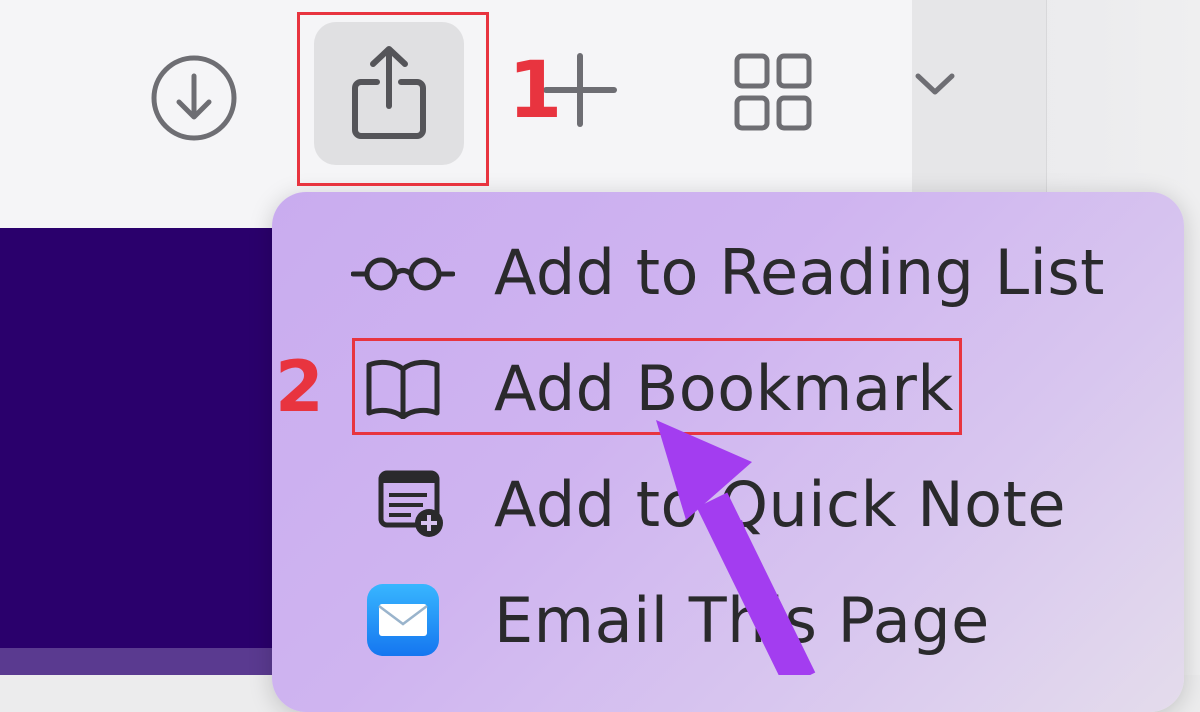 Image resolution: width=1200 pixels, height=712 pixels. Describe the element at coordinates (393, 99) in the screenshot. I see `share-highlight-box` at that location.